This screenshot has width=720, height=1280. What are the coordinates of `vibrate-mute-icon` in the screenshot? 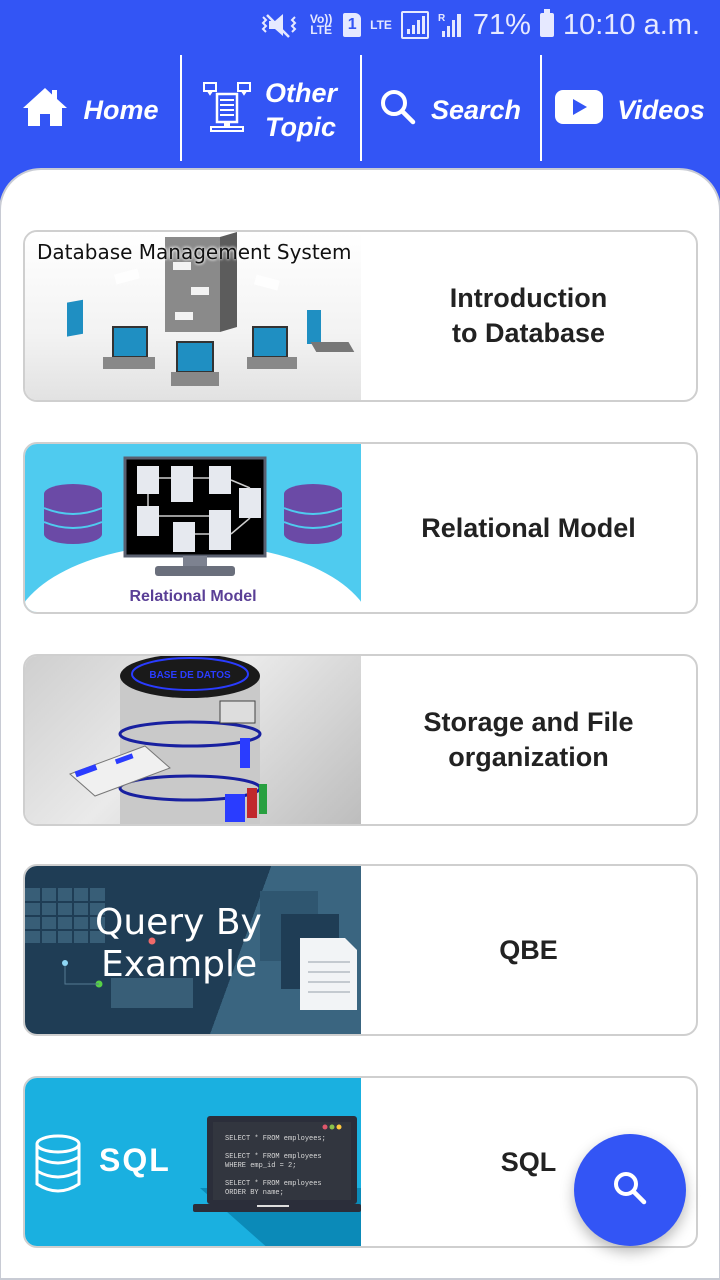 It's located at (279, 25).